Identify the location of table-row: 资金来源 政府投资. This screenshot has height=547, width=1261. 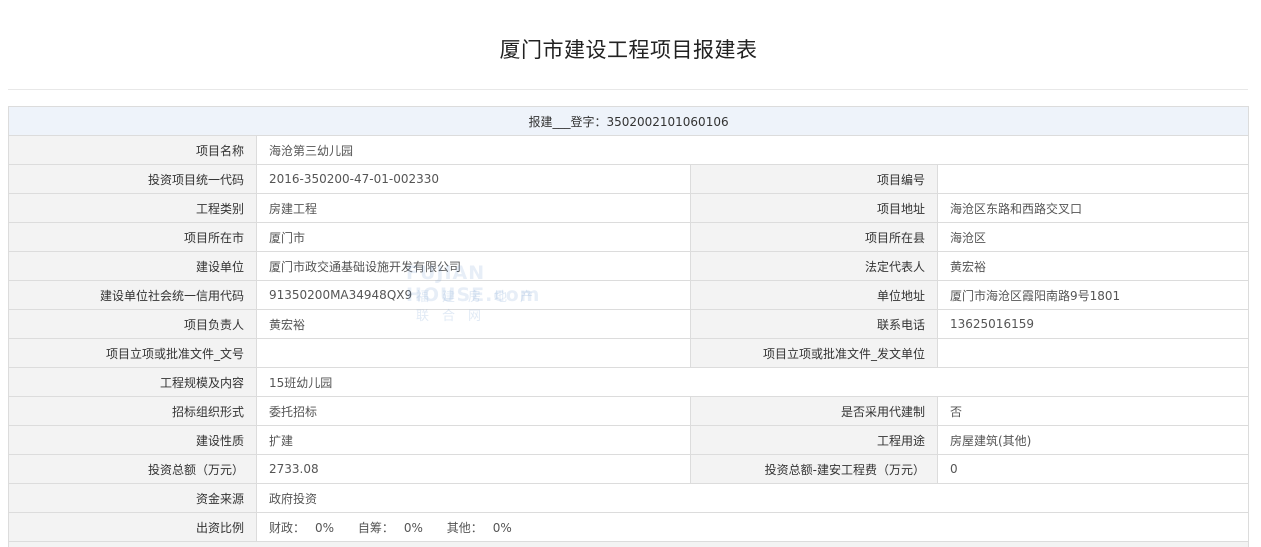
(629, 498).